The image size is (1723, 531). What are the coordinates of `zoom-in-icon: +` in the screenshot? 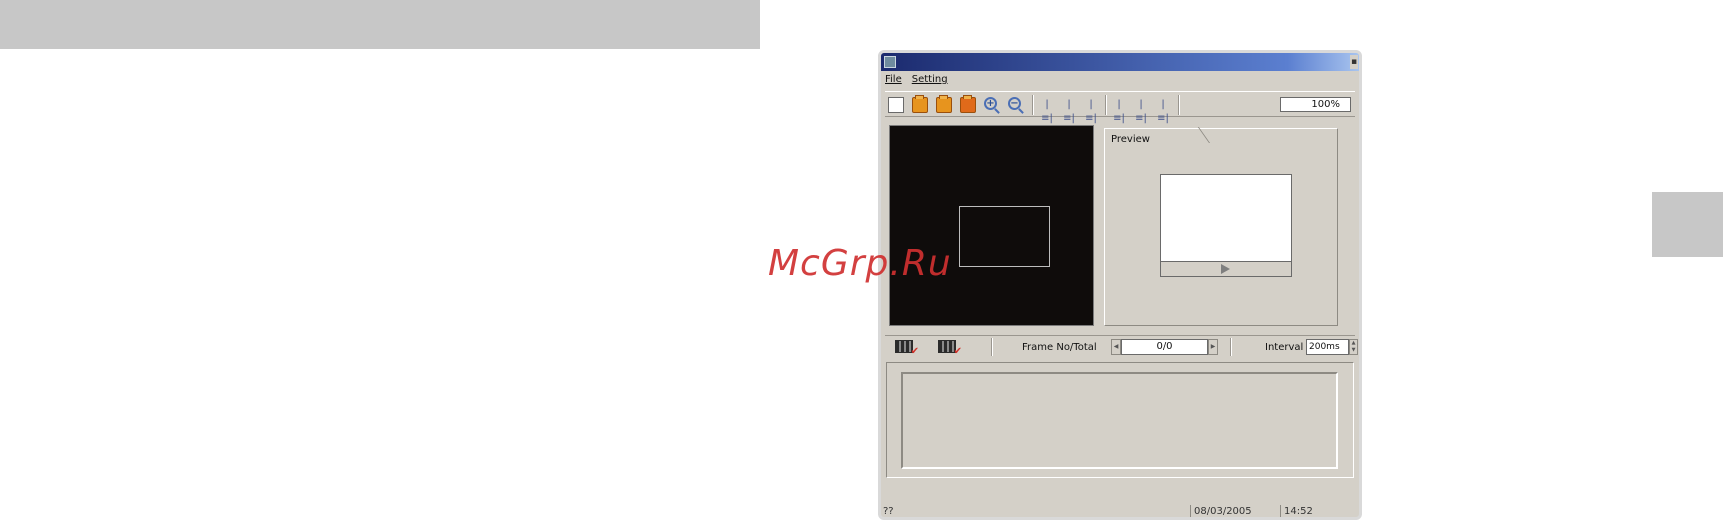 It's located at (990, 103).